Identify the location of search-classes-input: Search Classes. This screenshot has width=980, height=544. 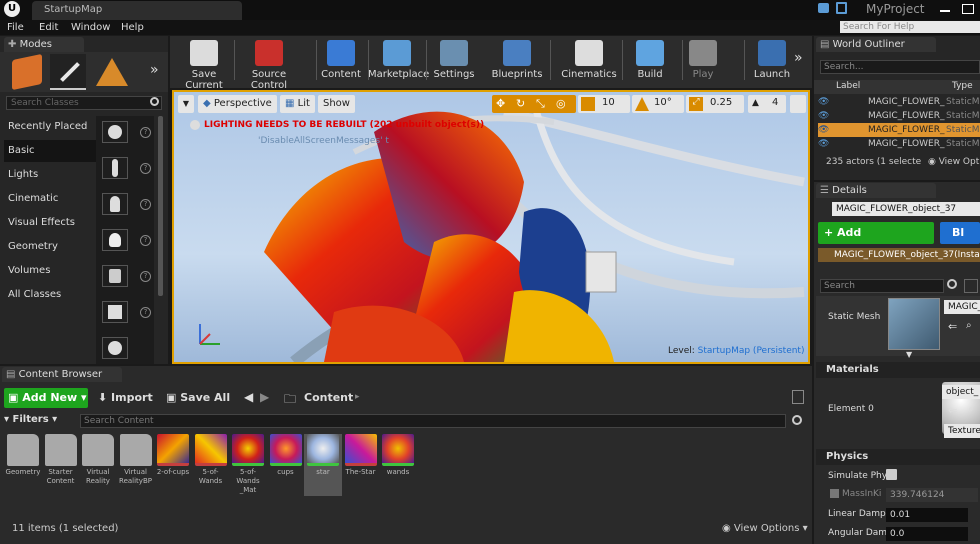
(84, 103).